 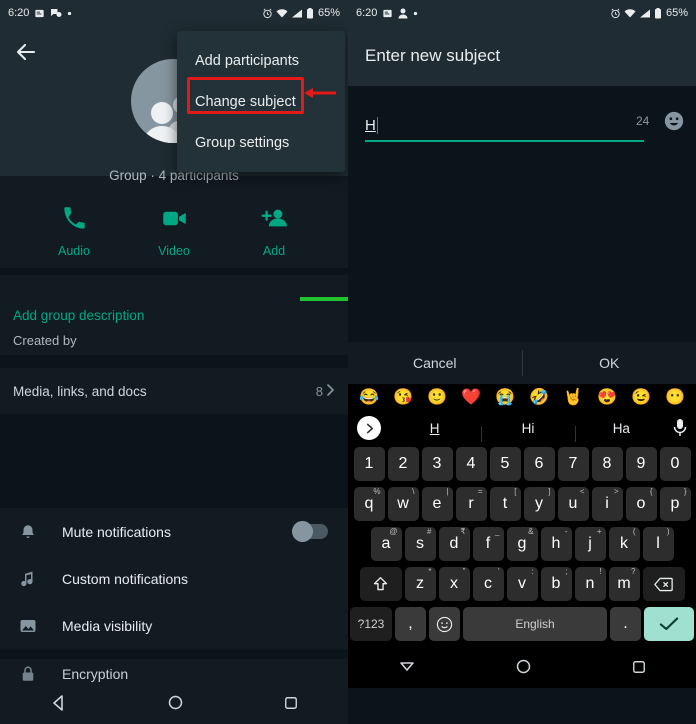 I want to click on mute-notifications-toggle, so click(x=310, y=531).